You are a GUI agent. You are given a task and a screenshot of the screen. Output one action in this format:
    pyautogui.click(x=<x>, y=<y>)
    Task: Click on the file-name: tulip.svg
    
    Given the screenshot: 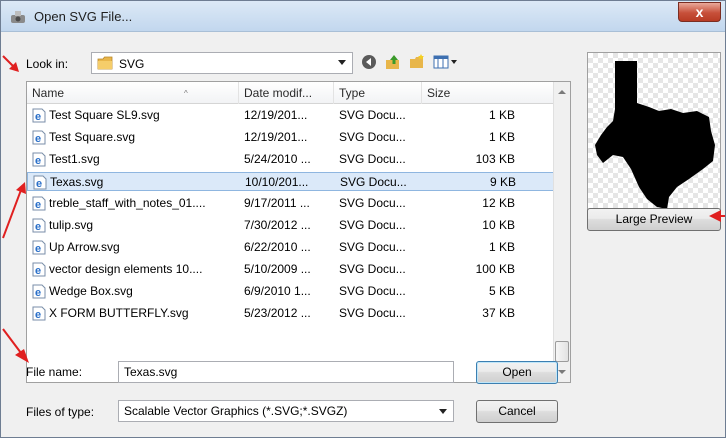 What is the action you would take?
    pyautogui.click(x=71, y=225)
    